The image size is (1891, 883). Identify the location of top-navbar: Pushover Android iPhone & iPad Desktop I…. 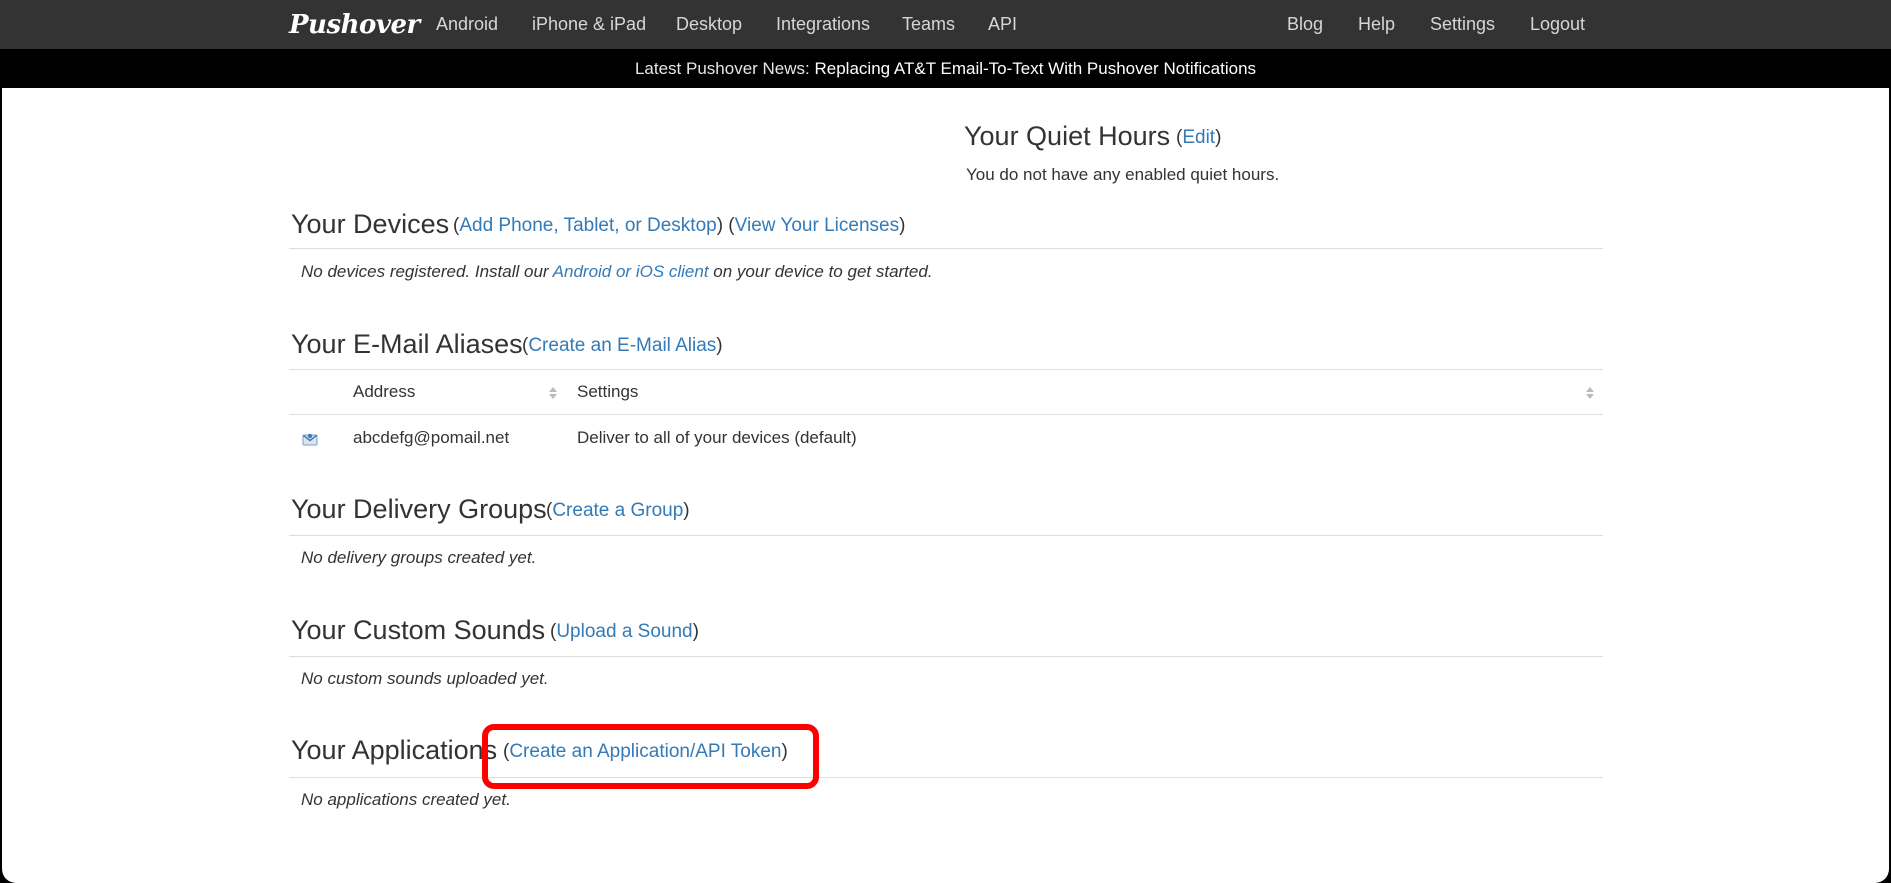
(945, 24).